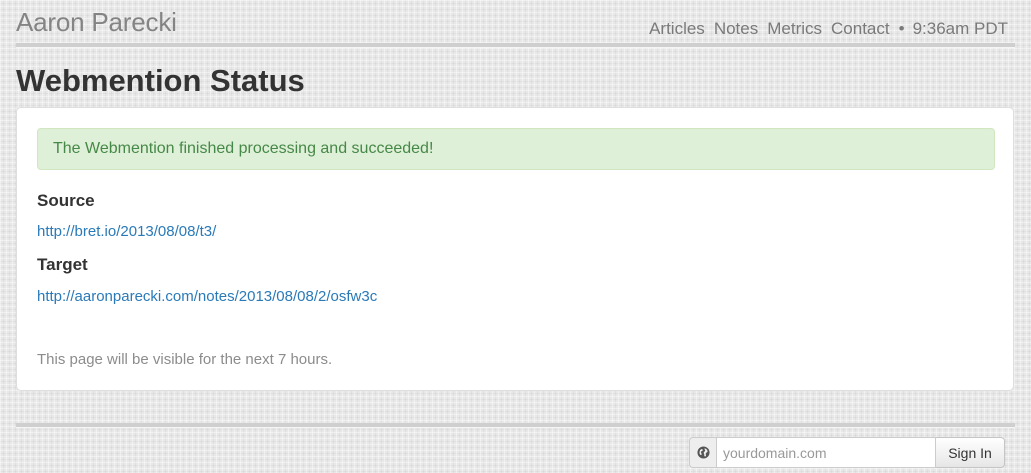 The height and width of the screenshot is (473, 1031). Describe the element at coordinates (826, 452) in the screenshot. I see `domain-input` at that location.